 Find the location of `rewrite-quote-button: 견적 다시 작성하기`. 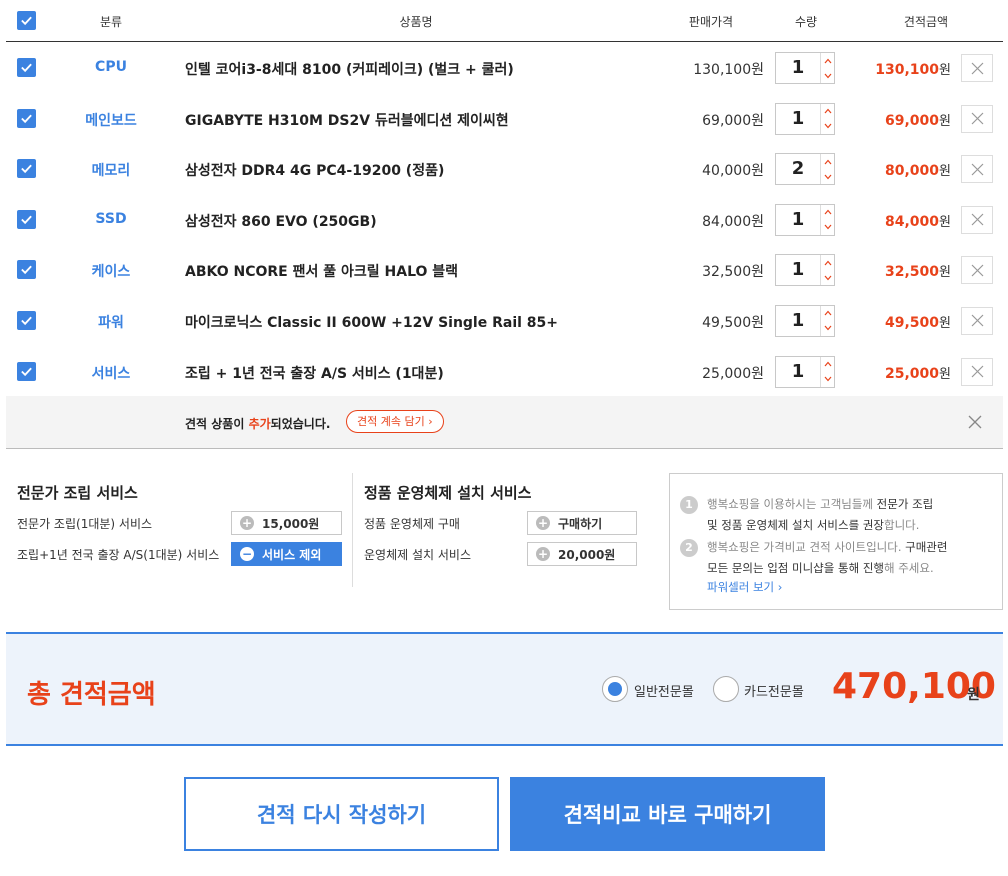

rewrite-quote-button: 견적 다시 작성하기 is located at coordinates (341, 814).